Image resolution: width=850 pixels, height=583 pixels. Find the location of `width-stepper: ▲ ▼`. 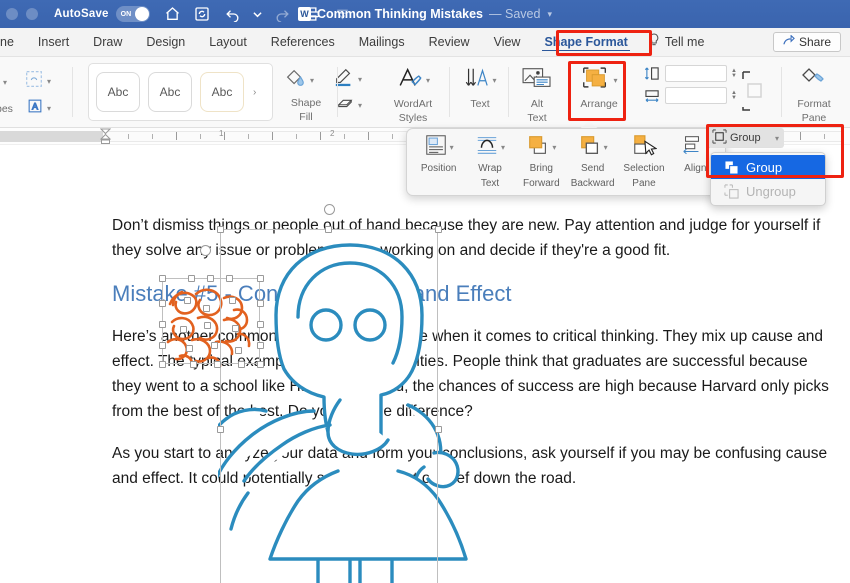

width-stepper: ▲ ▼ is located at coordinates (735, 95).